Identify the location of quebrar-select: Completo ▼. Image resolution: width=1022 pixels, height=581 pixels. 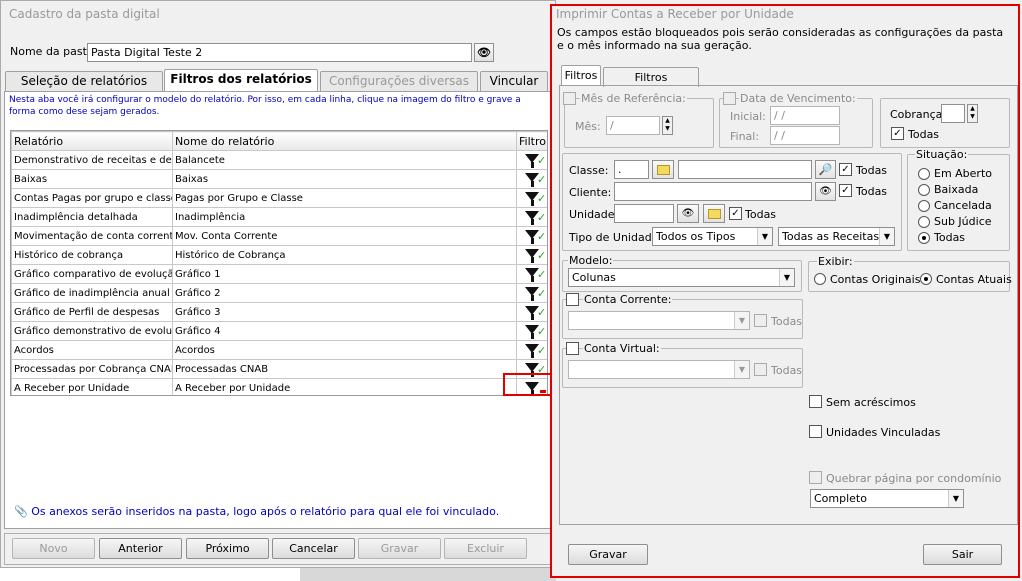
(887, 498).